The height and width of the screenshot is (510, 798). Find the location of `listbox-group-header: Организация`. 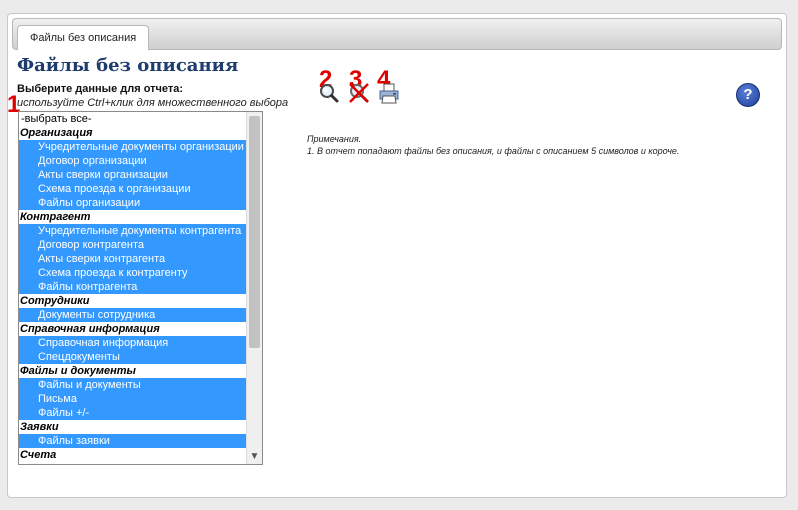

listbox-group-header: Организация is located at coordinates (56, 133).